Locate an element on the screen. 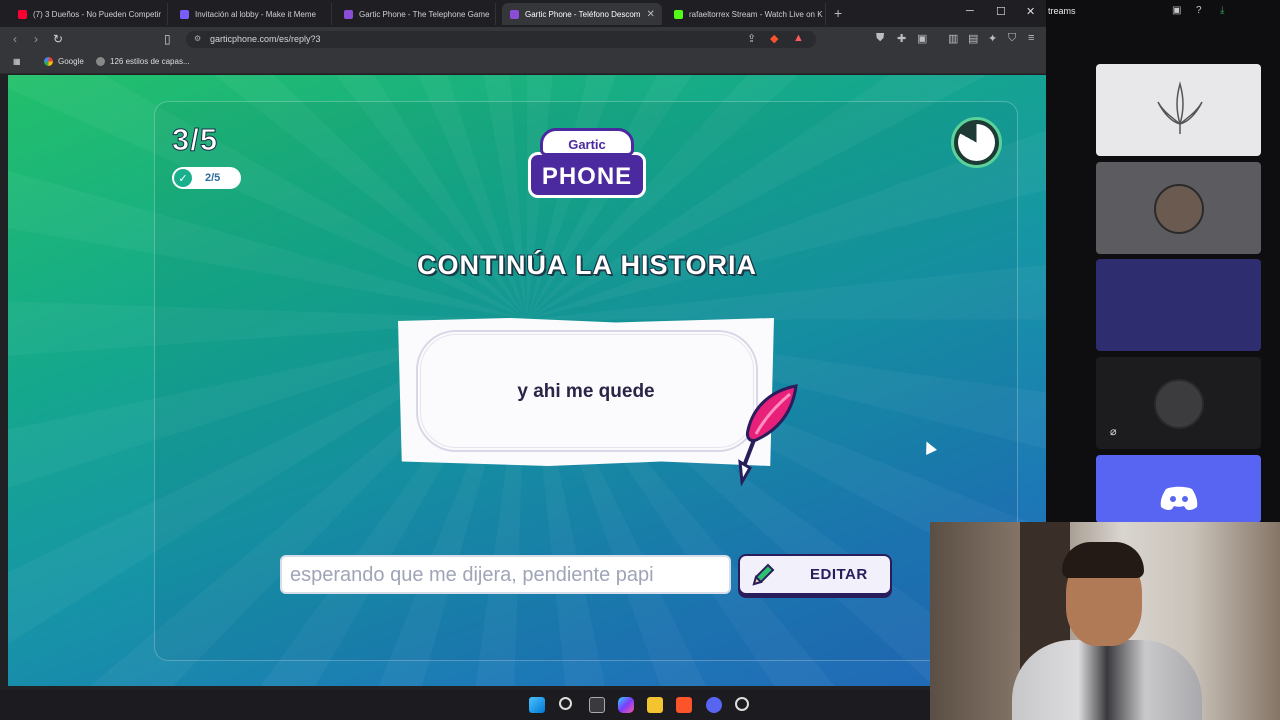  search-icon is located at coordinates (565, 703).